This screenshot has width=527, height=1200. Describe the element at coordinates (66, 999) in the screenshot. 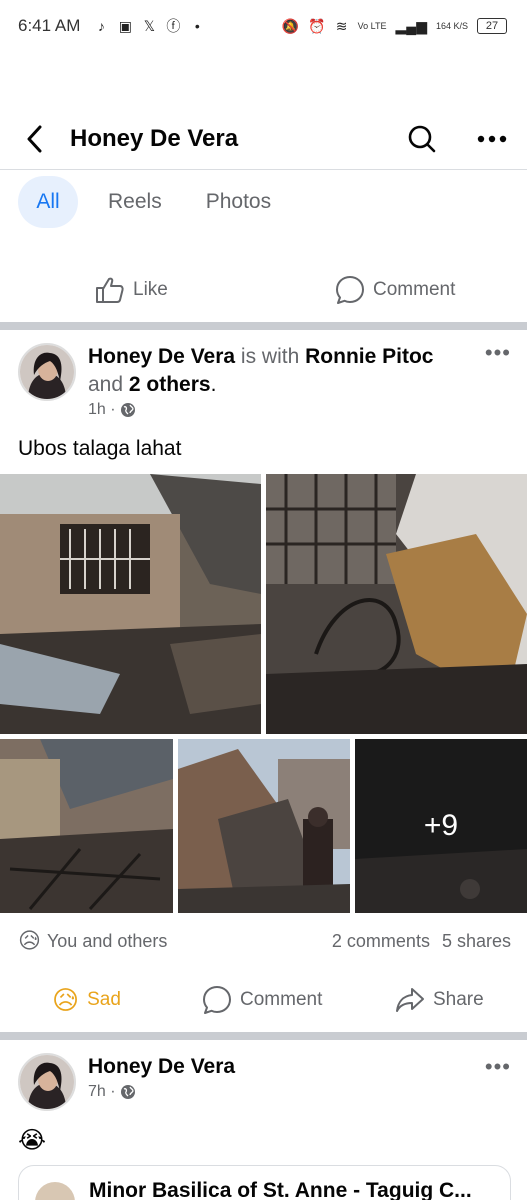

I see `sad-icon: 😥` at that location.